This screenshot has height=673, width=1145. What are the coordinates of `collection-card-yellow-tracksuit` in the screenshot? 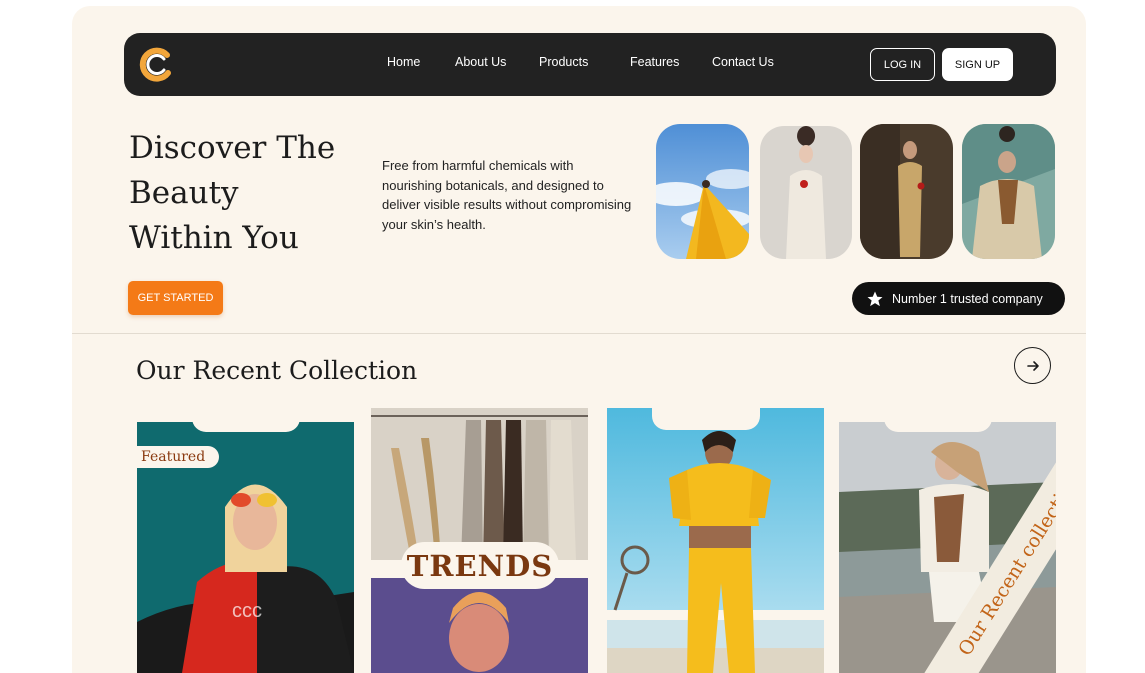 It's located at (715, 540).